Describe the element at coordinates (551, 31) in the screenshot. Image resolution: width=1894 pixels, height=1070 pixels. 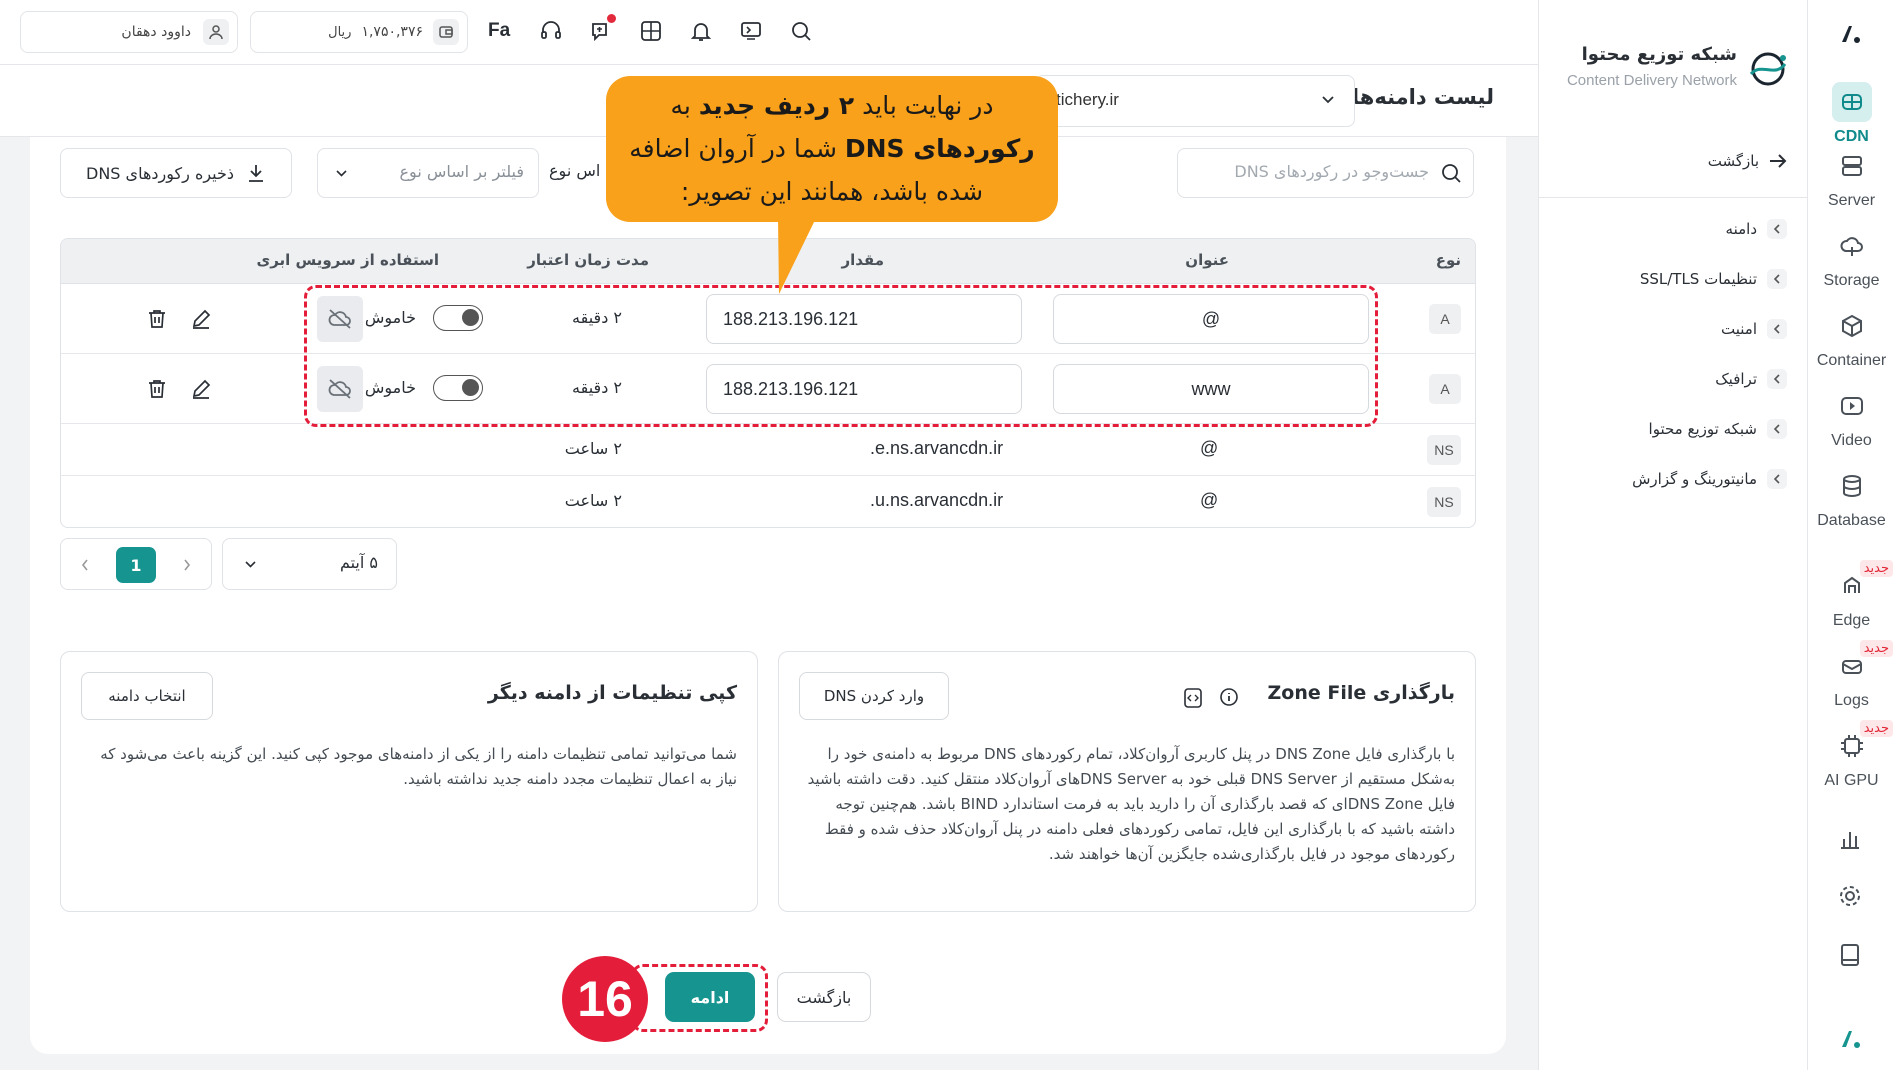
I see `support-icon` at that location.